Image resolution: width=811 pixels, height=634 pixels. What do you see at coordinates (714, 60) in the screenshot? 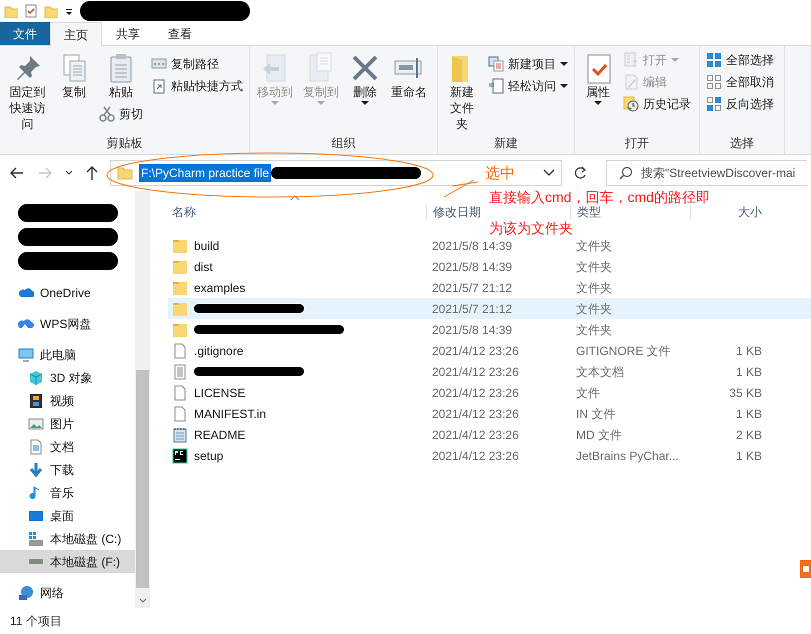
I see `select-all-icon` at bounding box center [714, 60].